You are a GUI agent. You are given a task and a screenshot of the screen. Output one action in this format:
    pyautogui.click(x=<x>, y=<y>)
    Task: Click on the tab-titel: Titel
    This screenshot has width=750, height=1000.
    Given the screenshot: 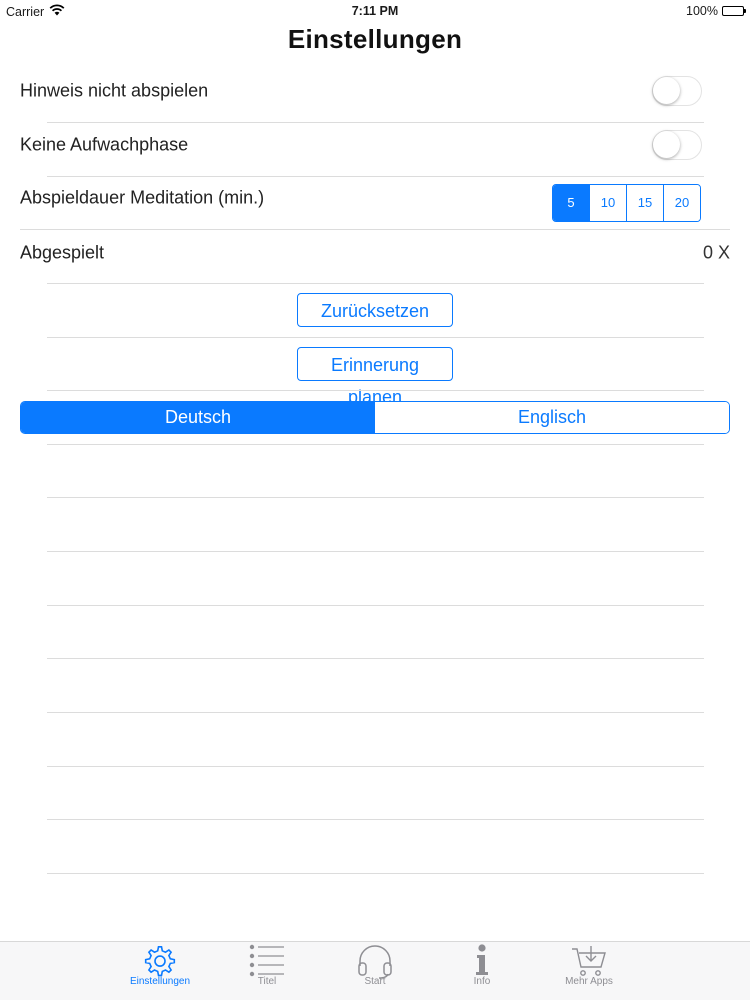 What is the action you would take?
    pyautogui.click(x=267, y=971)
    